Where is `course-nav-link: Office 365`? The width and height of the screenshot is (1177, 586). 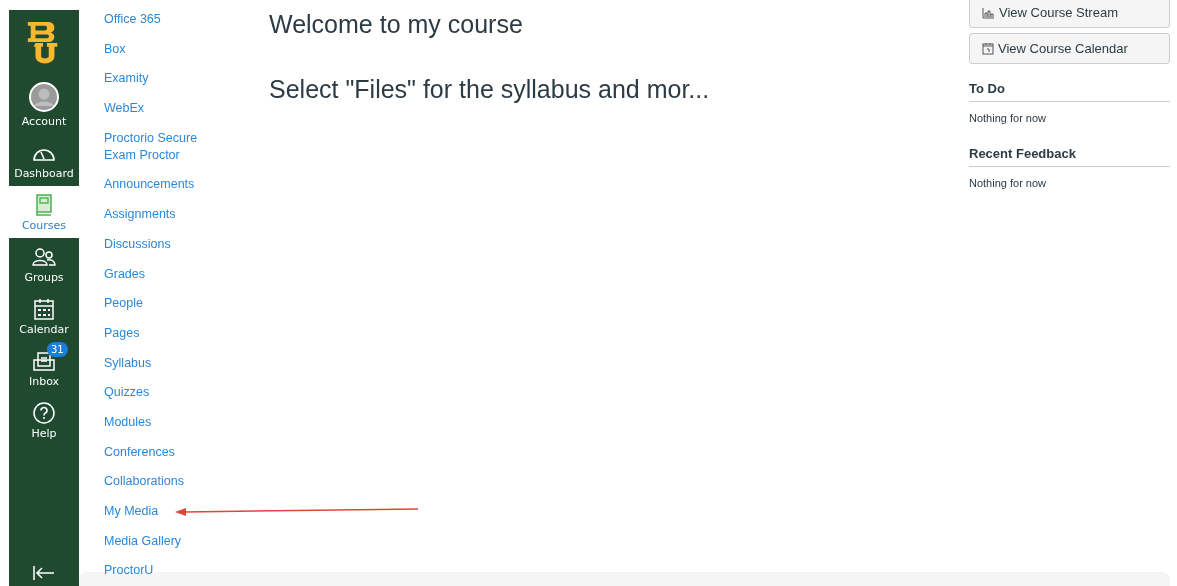
course-nav-link: Office 365 is located at coordinates (156, 19).